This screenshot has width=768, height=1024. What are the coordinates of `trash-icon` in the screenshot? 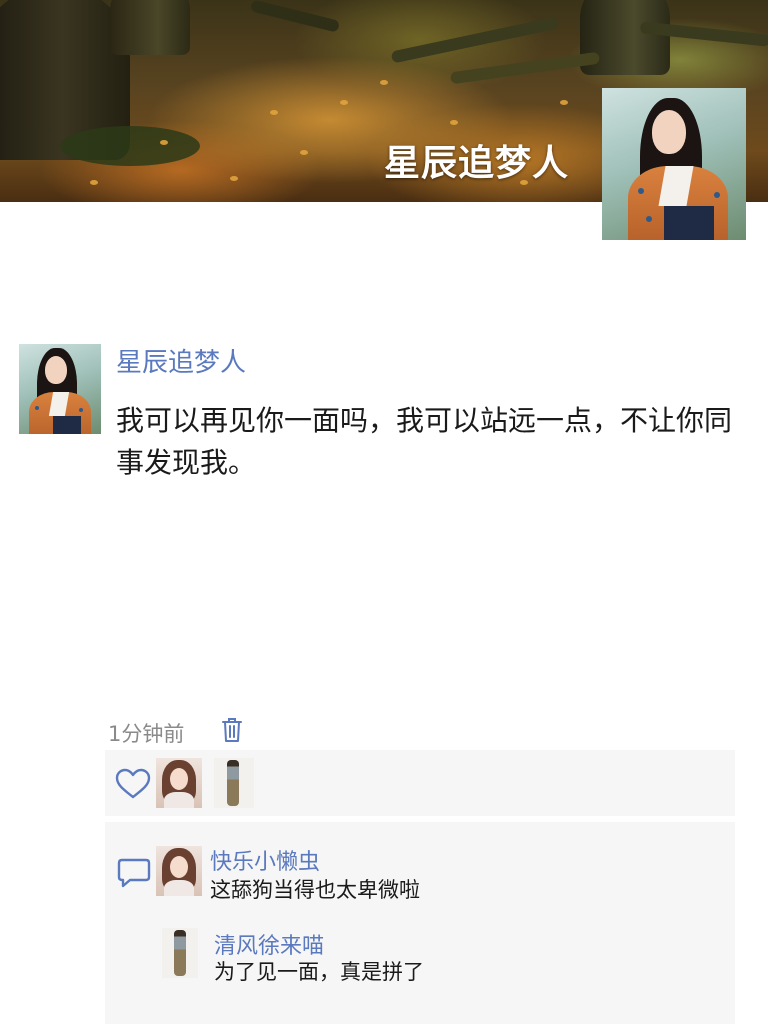 It's located at (232, 730).